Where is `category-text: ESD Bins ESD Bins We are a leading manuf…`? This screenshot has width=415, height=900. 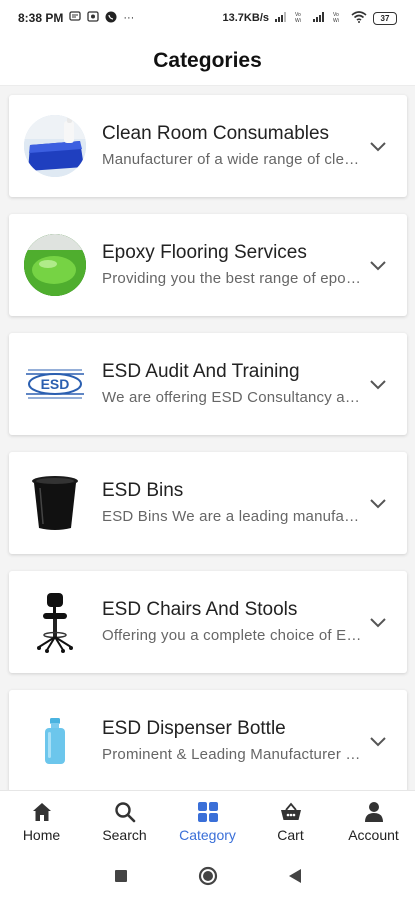 category-text: ESD Bins ESD Bins We are a leading manuf… is located at coordinates (233, 502).